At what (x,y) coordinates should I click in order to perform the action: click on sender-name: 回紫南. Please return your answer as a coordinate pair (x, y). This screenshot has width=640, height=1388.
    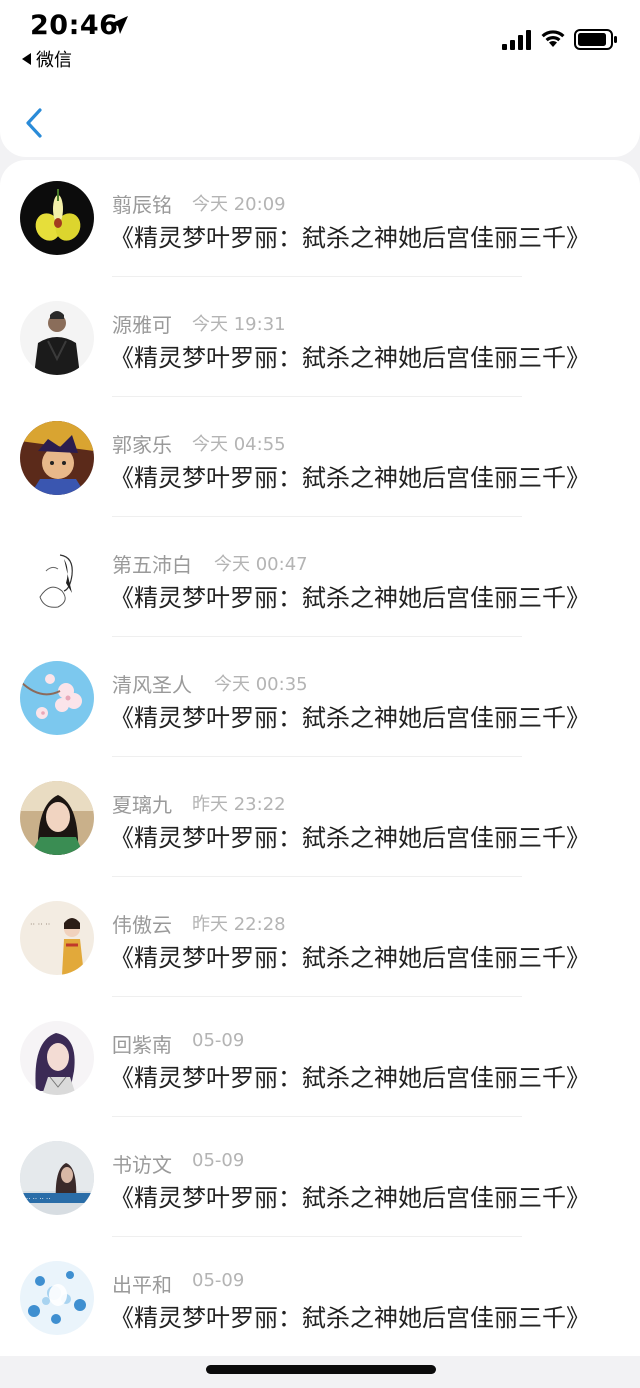
    Looking at the image, I should click on (142, 1045).